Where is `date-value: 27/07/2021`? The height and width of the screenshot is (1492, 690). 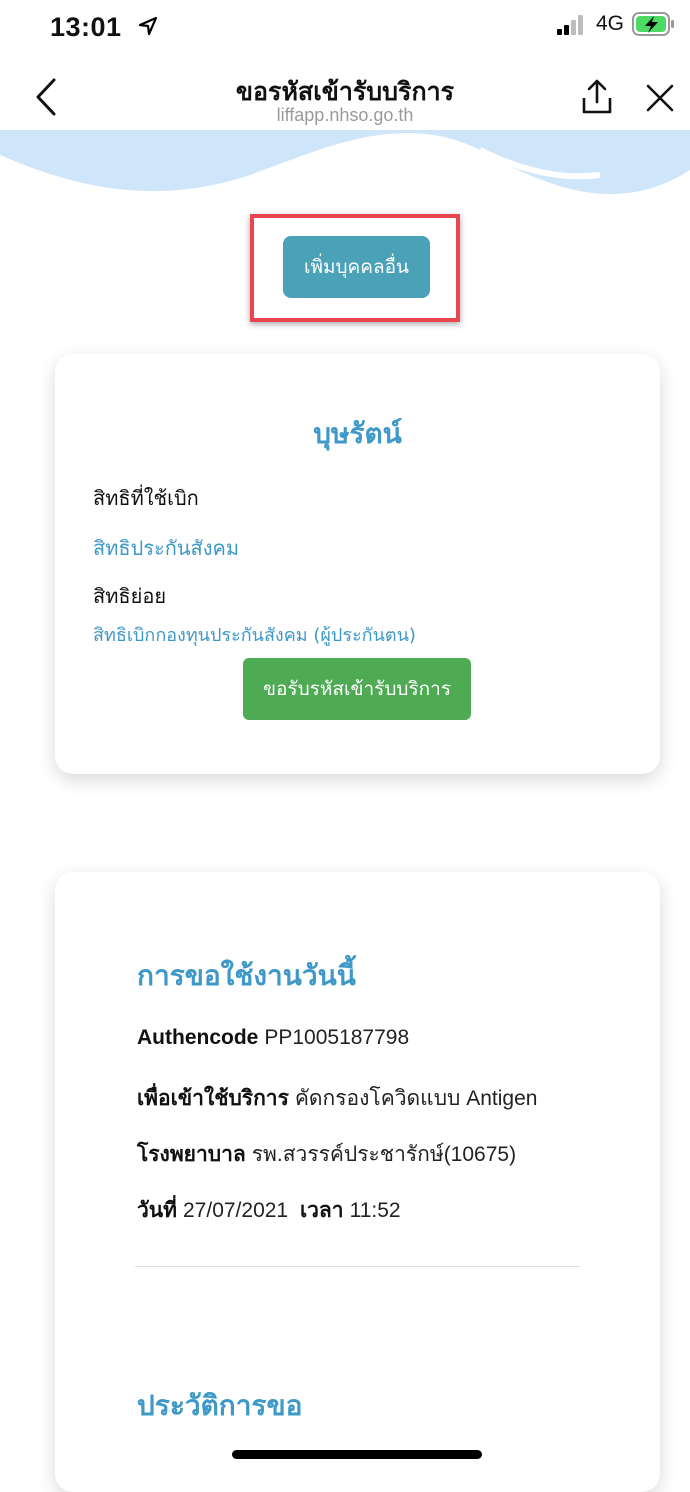 date-value: 27/07/2021 is located at coordinates (236, 1210).